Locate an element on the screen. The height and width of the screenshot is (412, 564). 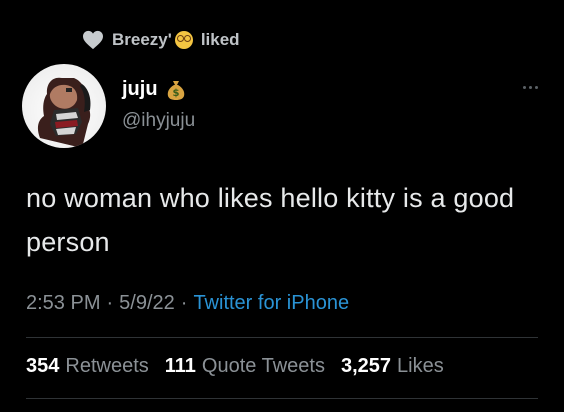
money-bag-icon: $ is located at coordinates (176, 90).